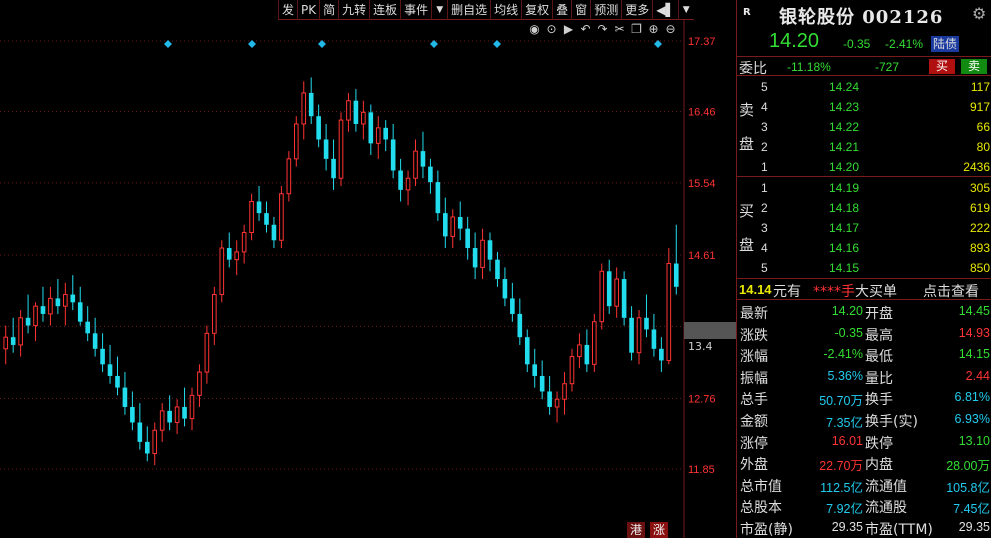 The image size is (991, 538). Describe the element at coordinates (534, 29) in the screenshot. I see `eye-icon: ◉` at that location.